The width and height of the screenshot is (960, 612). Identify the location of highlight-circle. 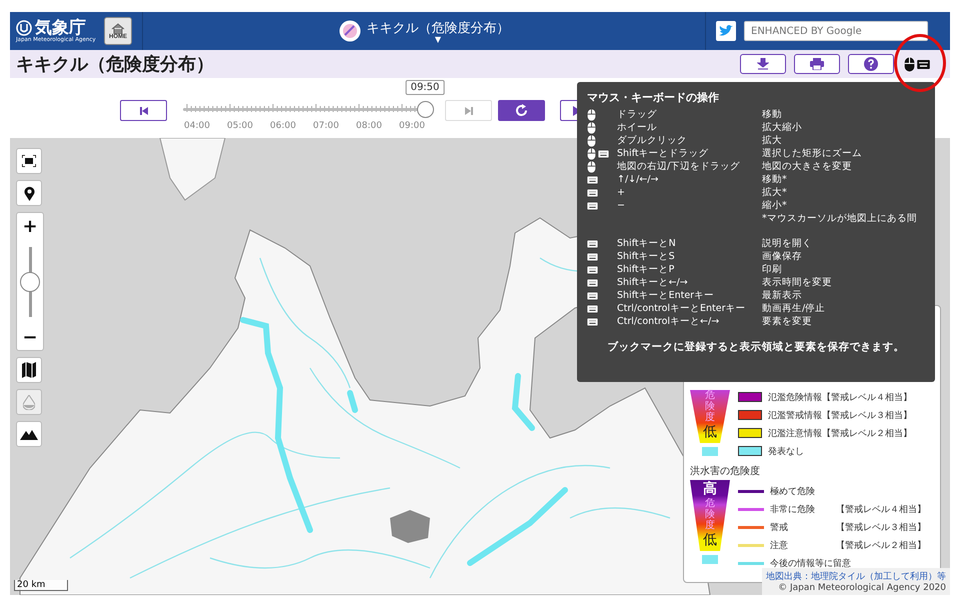
(920, 63).